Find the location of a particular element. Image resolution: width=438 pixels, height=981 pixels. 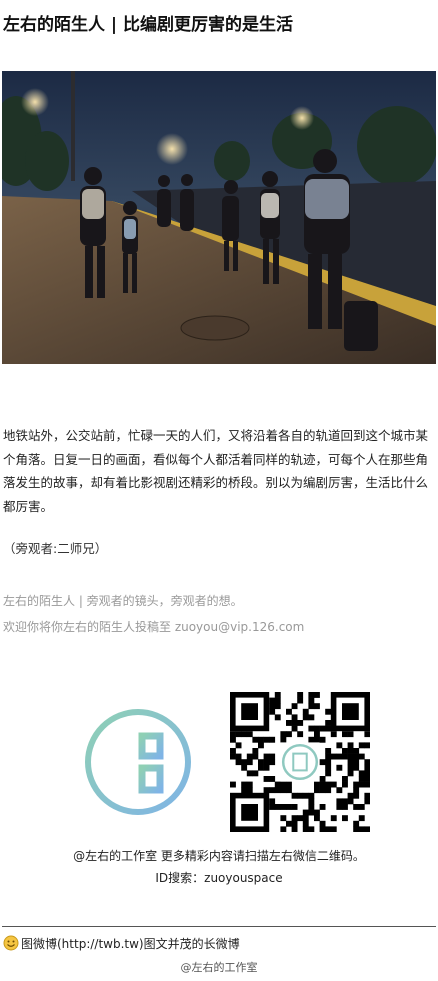

wechat-id: ID搜索：zuoyouspace is located at coordinates (219, 878).